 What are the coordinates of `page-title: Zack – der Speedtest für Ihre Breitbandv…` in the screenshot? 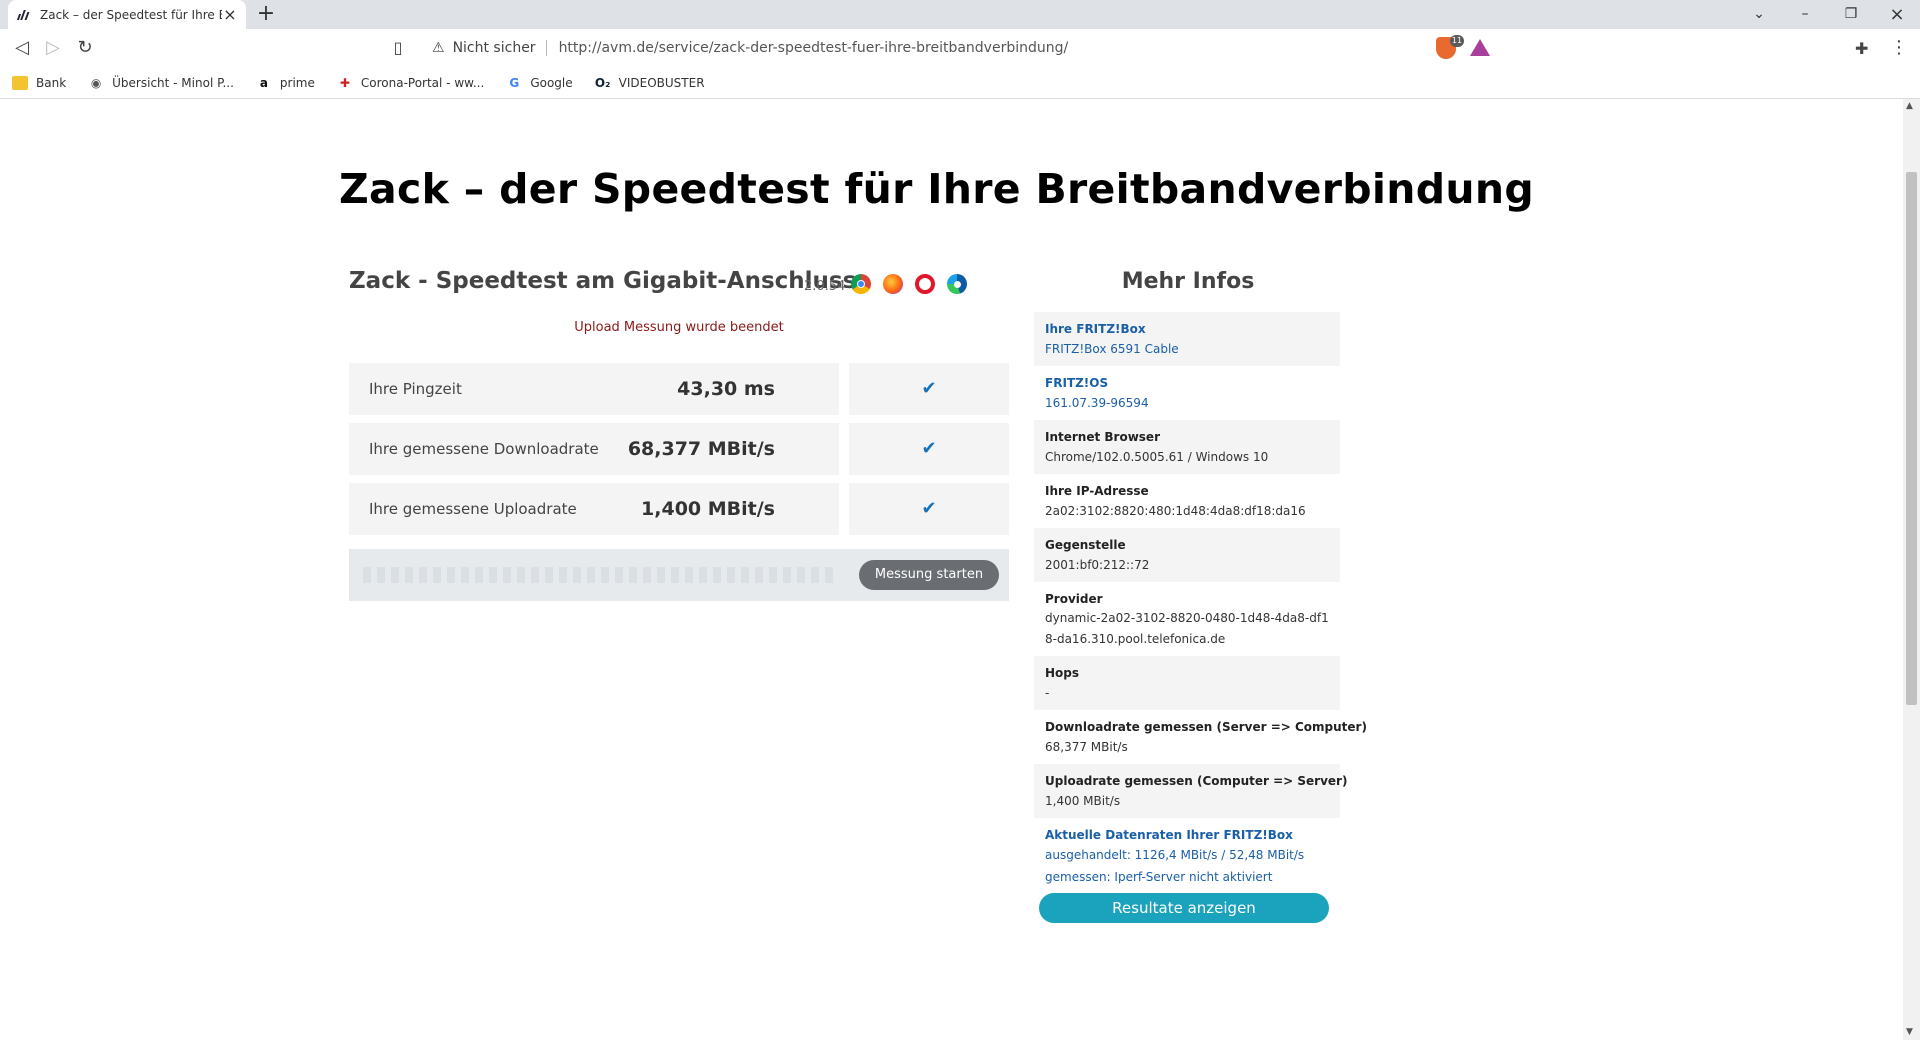 It's located at (937, 189).